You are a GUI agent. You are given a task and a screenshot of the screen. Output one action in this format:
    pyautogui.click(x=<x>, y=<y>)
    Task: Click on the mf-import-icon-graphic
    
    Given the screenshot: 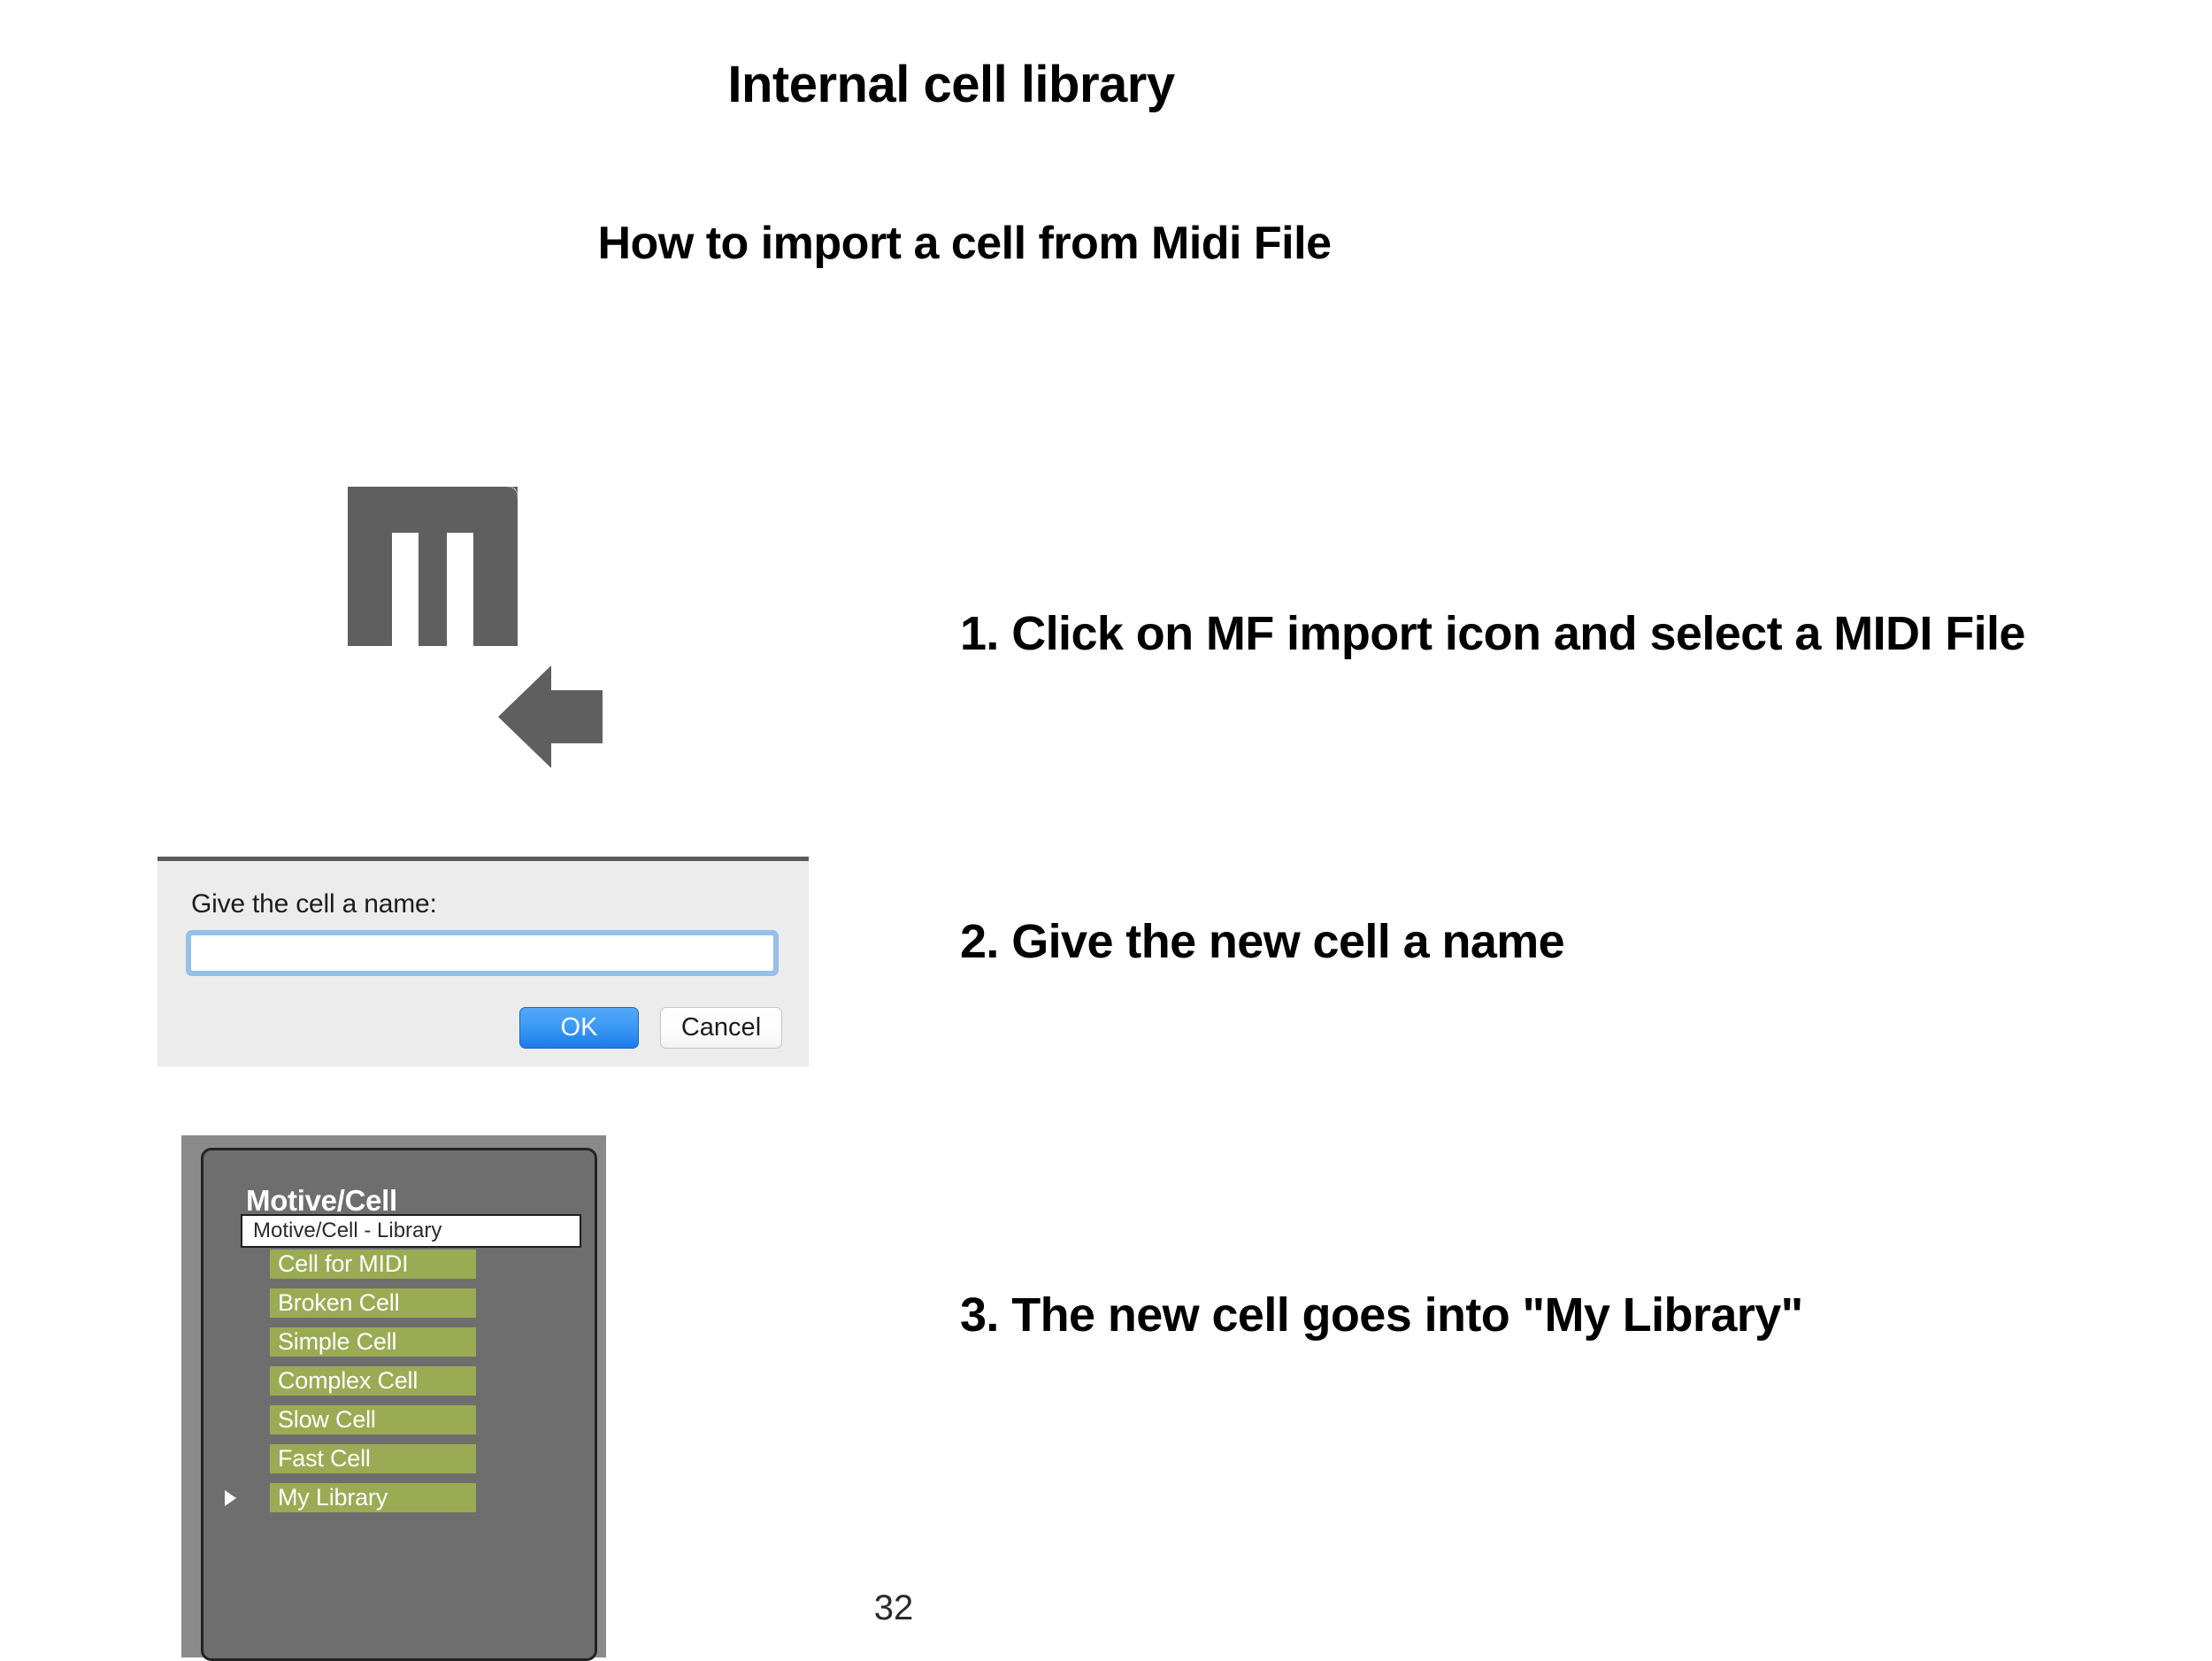 What is the action you would take?
    pyautogui.click(x=476, y=627)
    